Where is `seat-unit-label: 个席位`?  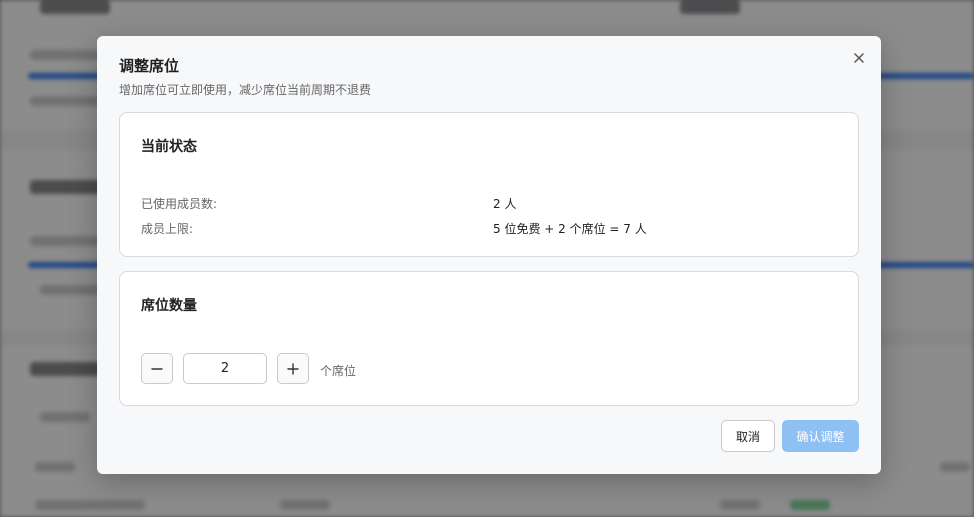 seat-unit-label: 个席位 is located at coordinates (338, 371).